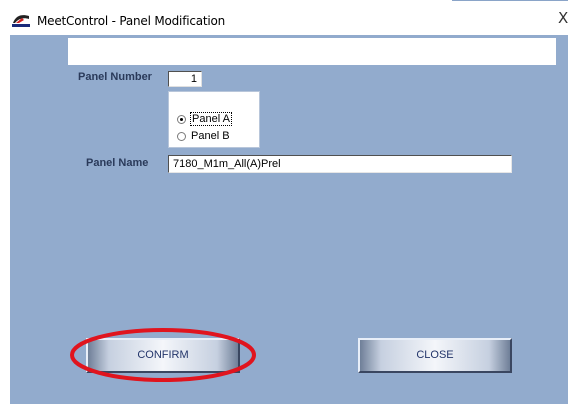  Describe the element at coordinates (284, 17) in the screenshot. I see `title-bar: MeetControl - Panel Modification X` at that location.